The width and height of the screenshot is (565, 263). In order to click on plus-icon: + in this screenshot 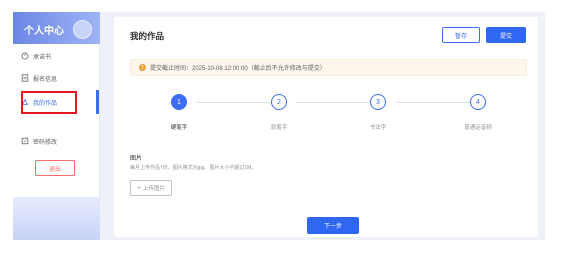, I will do `click(139, 188)`.